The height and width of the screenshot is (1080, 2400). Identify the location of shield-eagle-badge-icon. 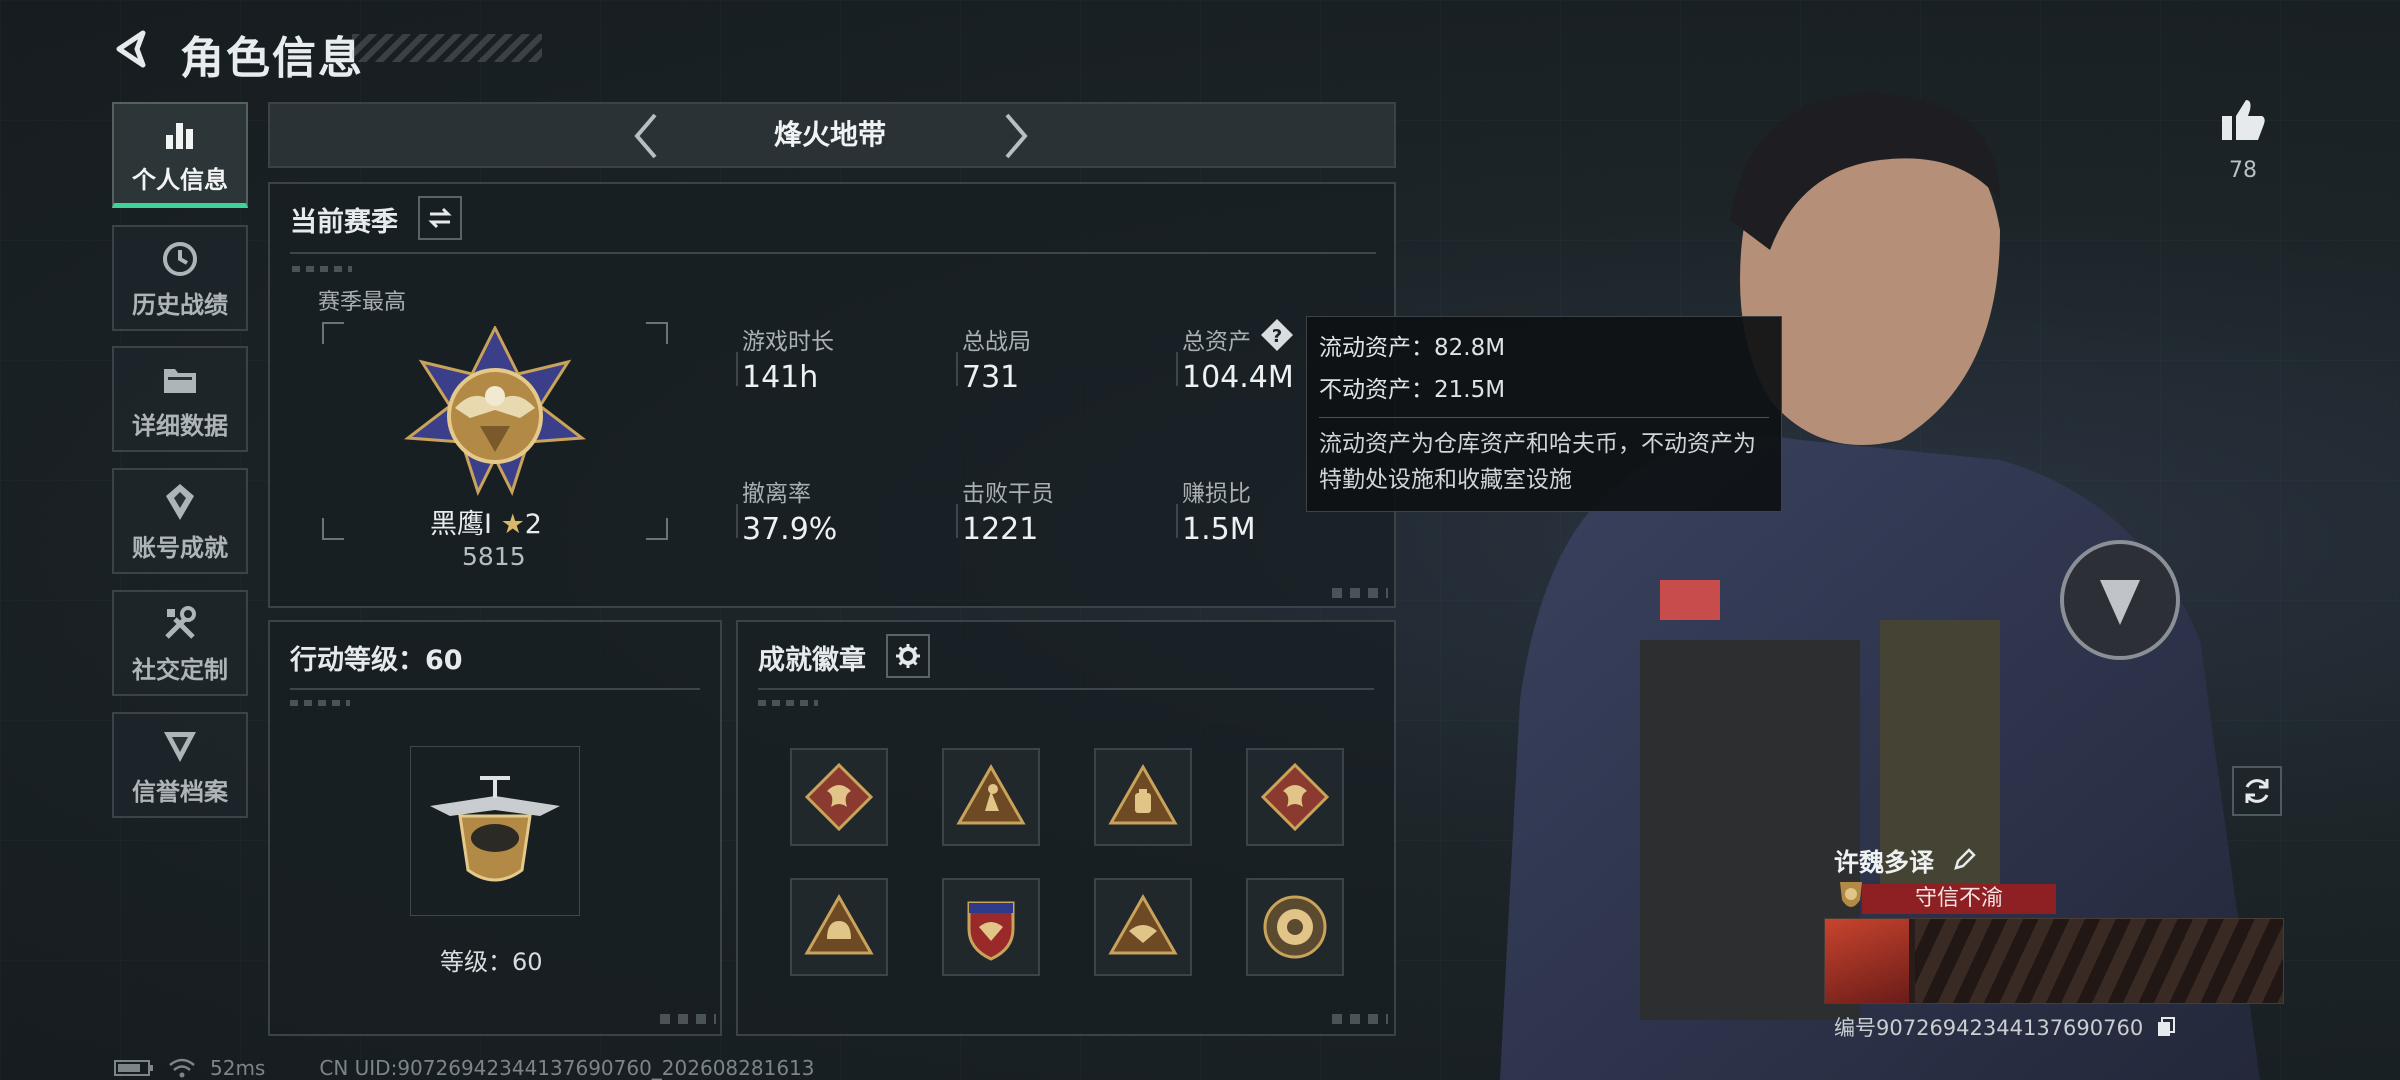
(991, 931).